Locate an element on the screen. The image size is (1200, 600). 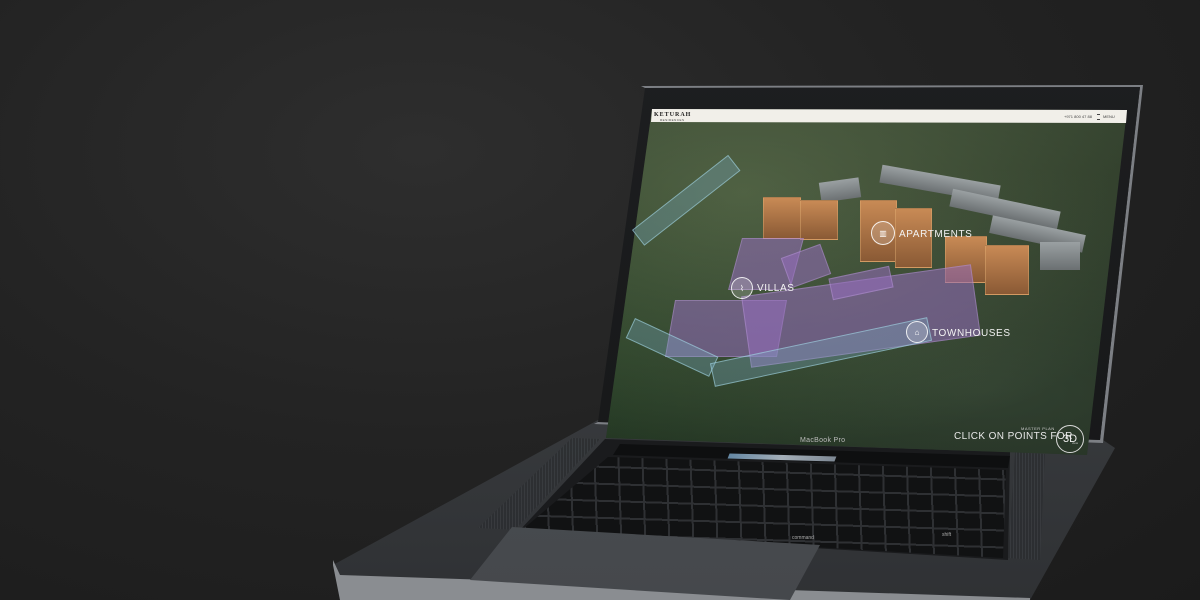
menu-button: MENU is located at coordinates (1109, 116).